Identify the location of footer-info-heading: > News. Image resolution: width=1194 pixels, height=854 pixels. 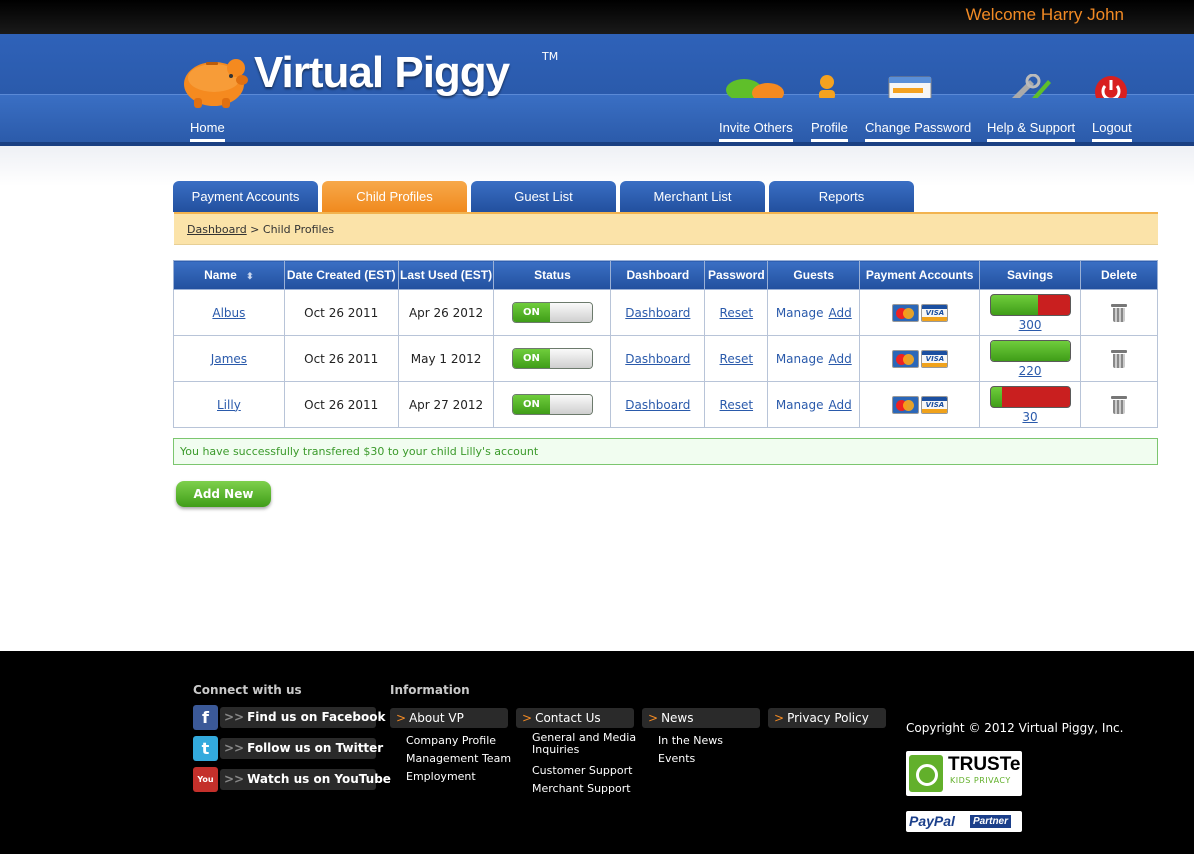
(701, 718).